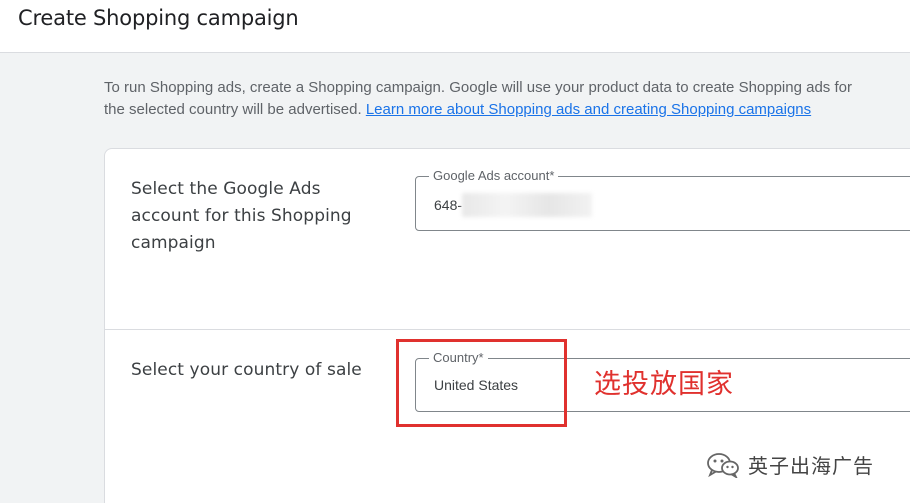  What do you see at coordinates (527, 205) in the screenshot?
I see `redacted-account-number` at bounding box center [527, 205].